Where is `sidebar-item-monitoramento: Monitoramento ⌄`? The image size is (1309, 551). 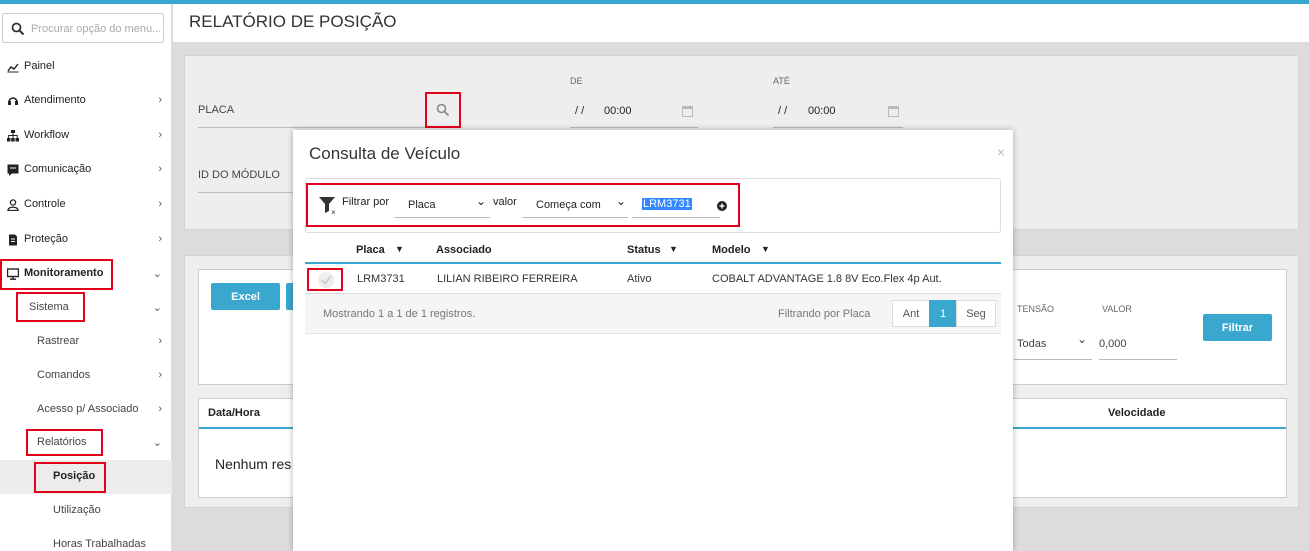 sidebar-item-monitoramento: Monitoramento ⌄ is located at coordinates (86, 274).